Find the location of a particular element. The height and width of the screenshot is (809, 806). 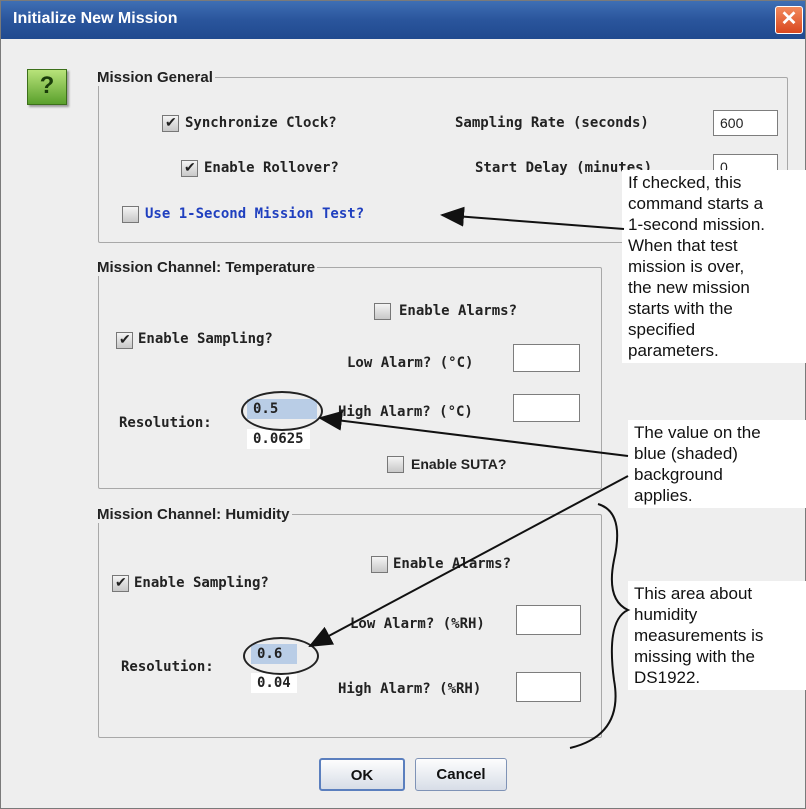

synchronize-clock-checkbox is located at coordinates (170, 123).